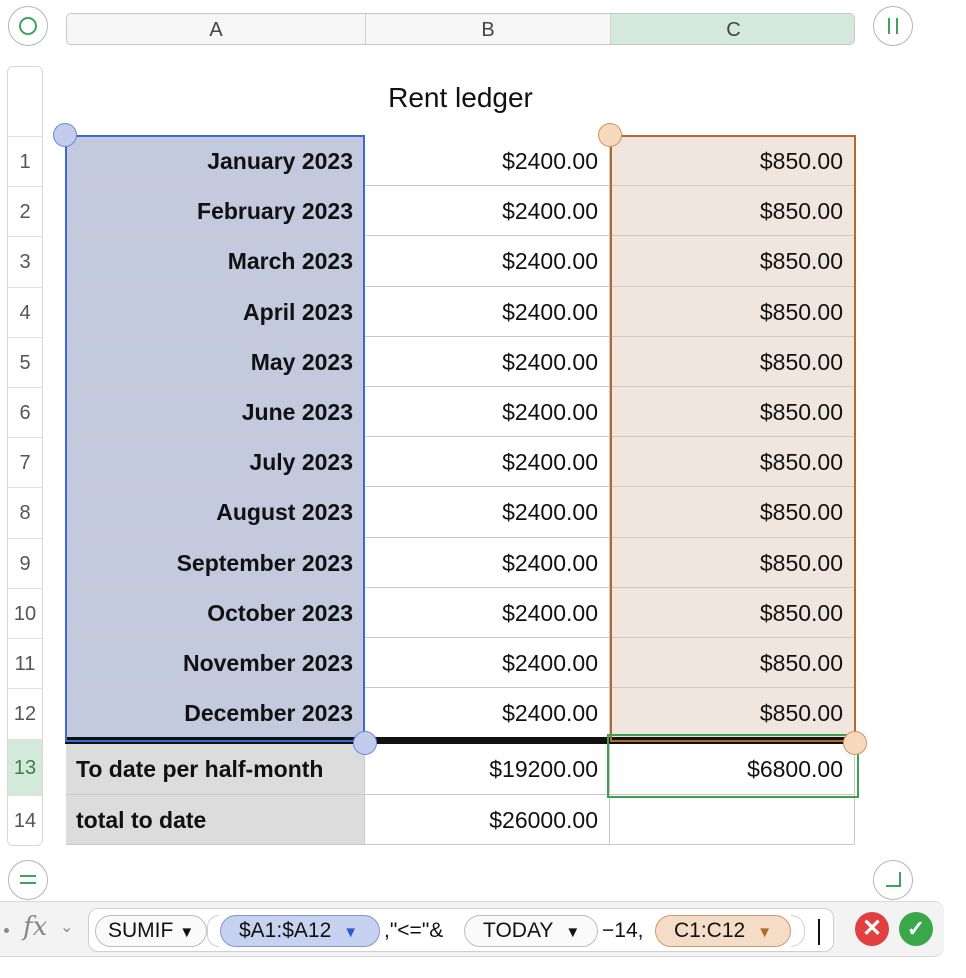 The width and height of the screenshot is (966, 978). What do you see at coordinates (66, 927) in the screenshot?
I see `chevron-down-icon: ⌄` at bounding box center [66, 927].